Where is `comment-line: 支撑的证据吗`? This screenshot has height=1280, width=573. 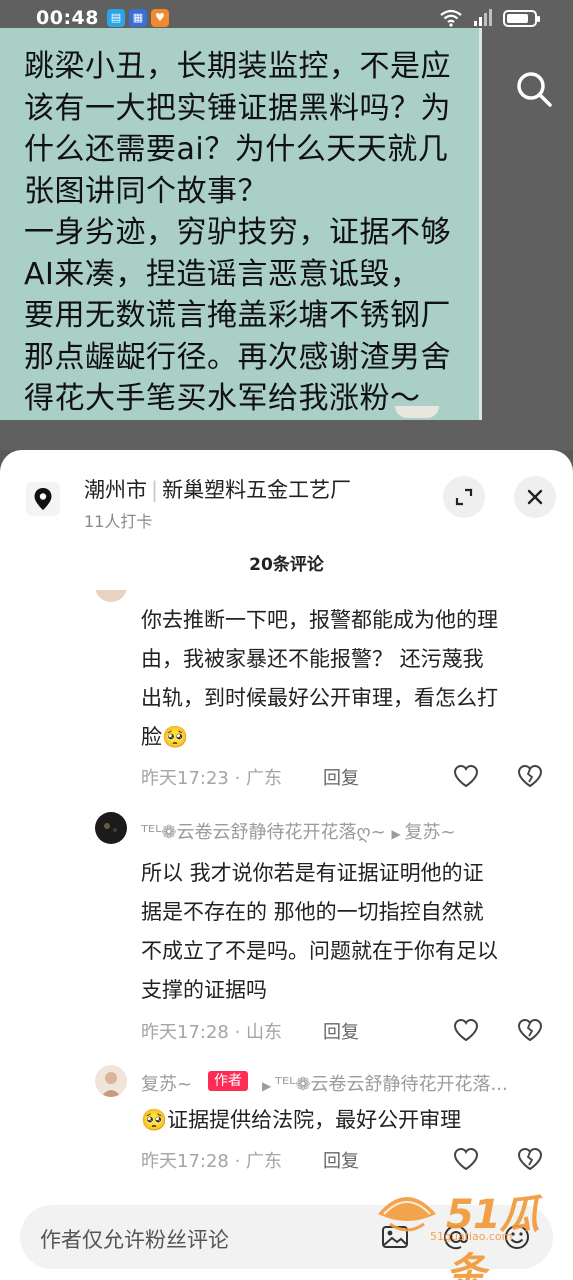
comment-line: 支撑的证据吗 is located at coordinates (204, 990).